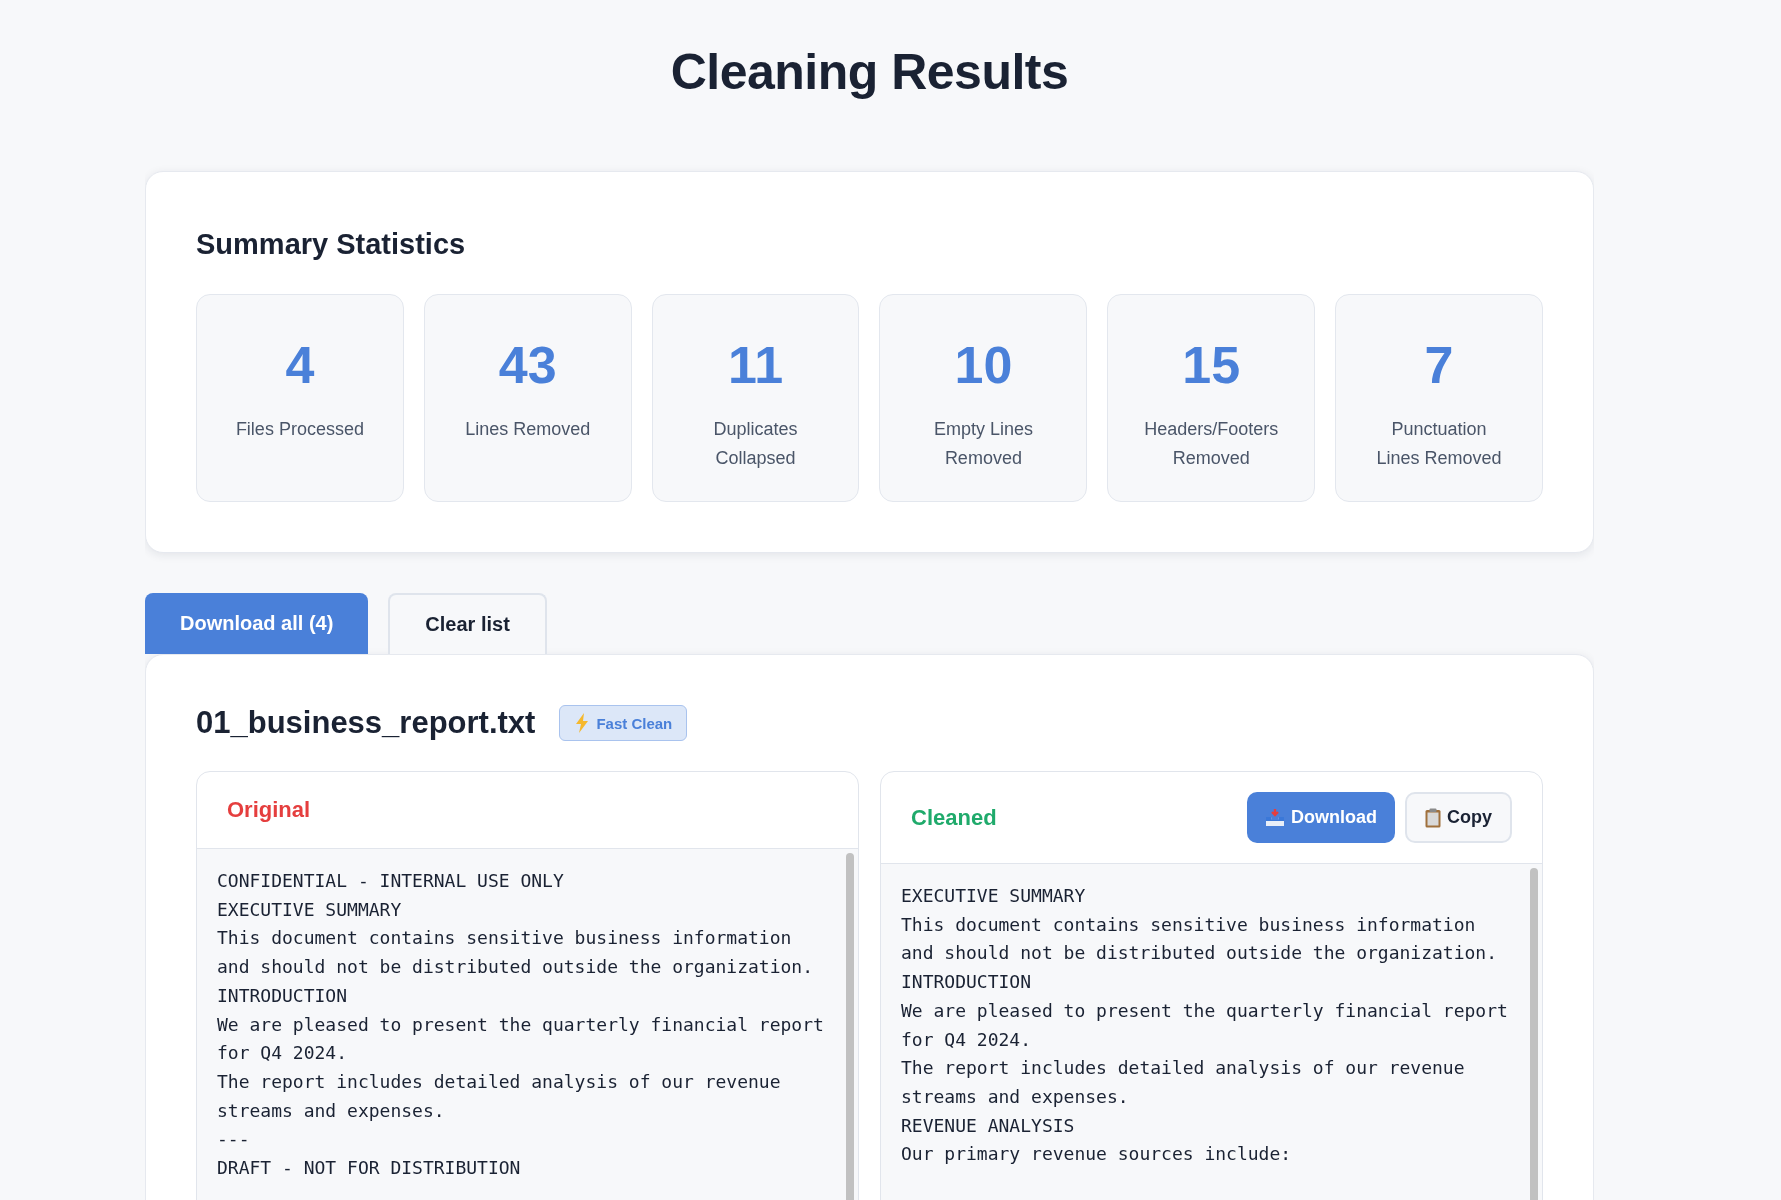 The image size is (1781, 1200). I want to click on stat-value: 15, so click(1211, 365).